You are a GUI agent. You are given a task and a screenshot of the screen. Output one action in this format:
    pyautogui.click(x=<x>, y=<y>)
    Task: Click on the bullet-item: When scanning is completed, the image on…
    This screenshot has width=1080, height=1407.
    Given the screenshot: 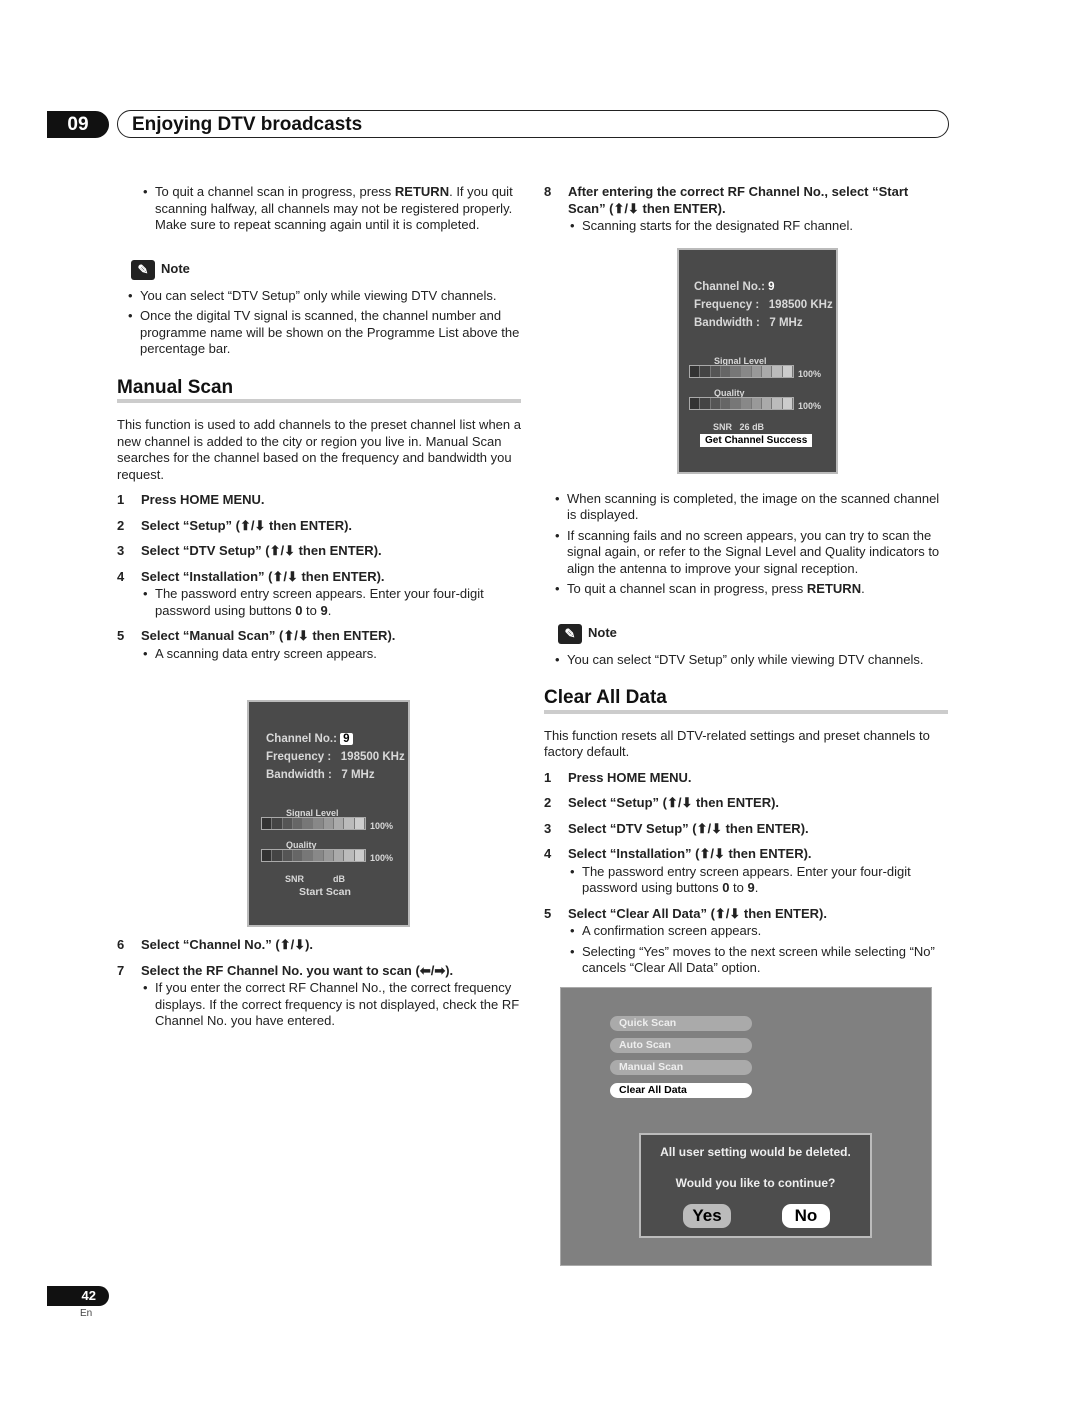 What is the action you would take?
    pyautogui.click(x=746, y=507)
    